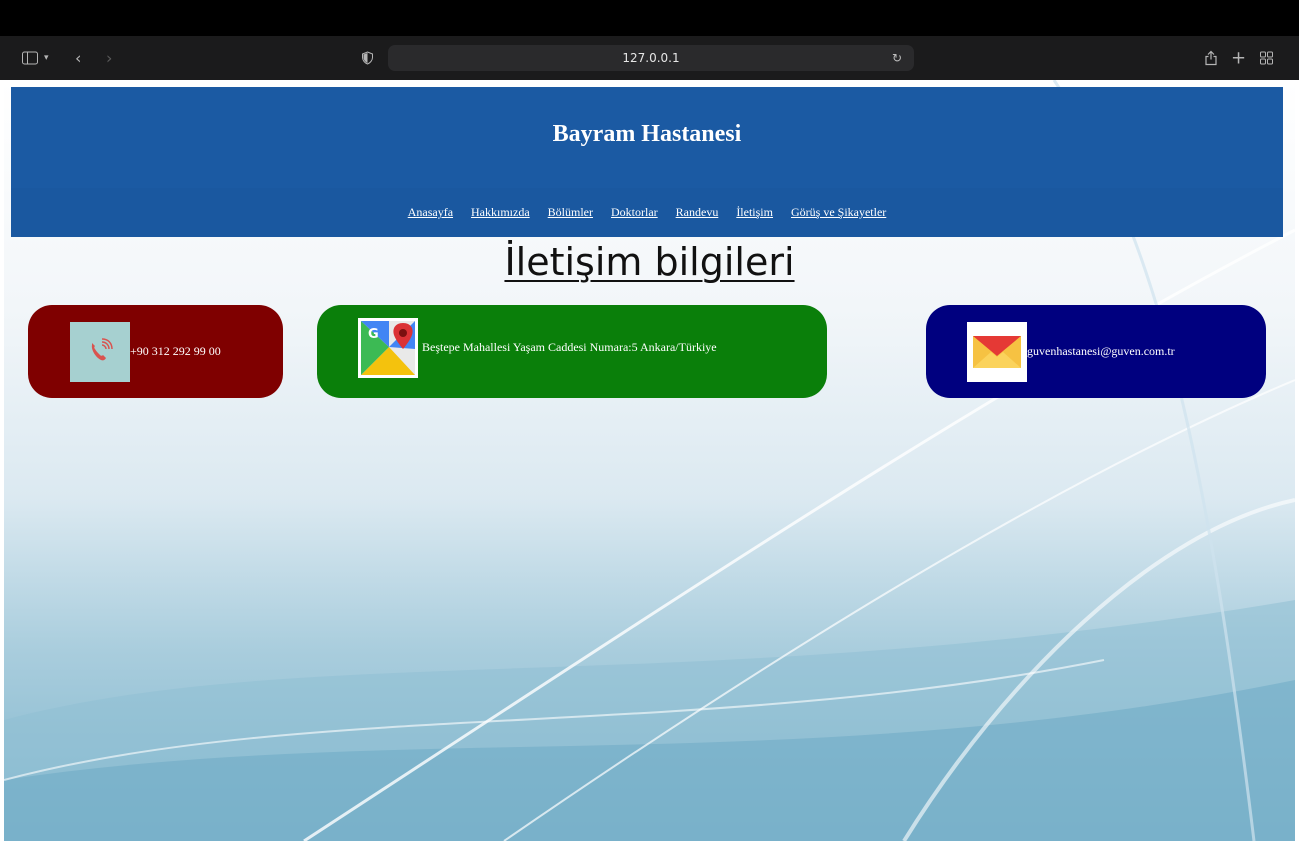 Image resolution: width=1299 pixels, height=841 pixels. I want to click on email-address: guvenhastanesi@guven.com.tr, so click(1101, 351).